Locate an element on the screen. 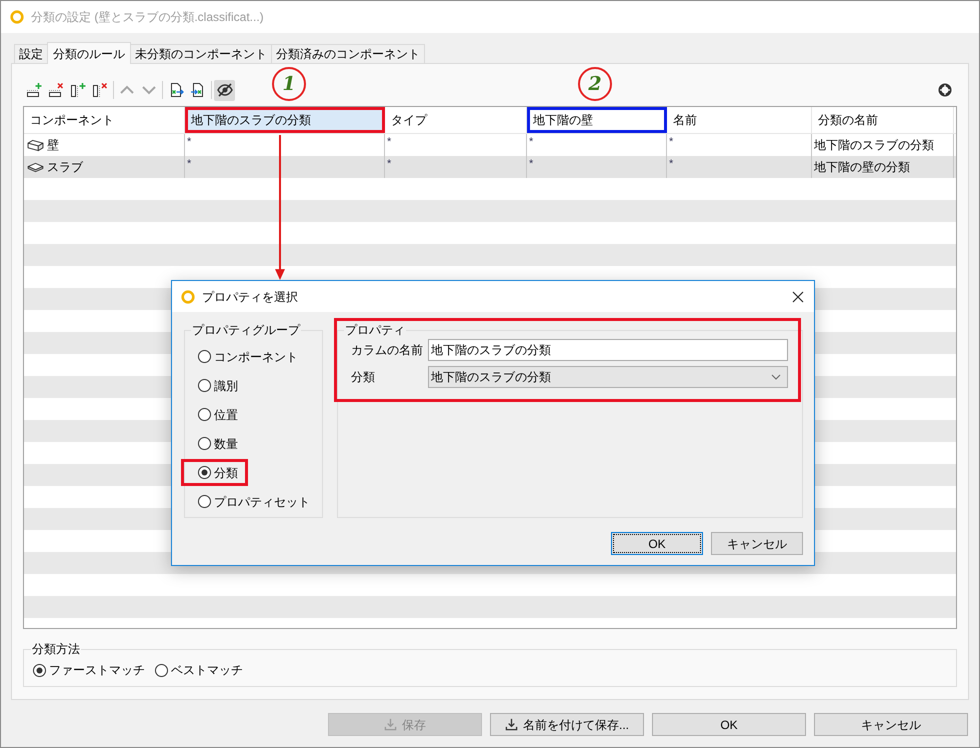 The height and width of the screenshot is (748, 980). row-cross-icon is located at coordinates (56, 90).